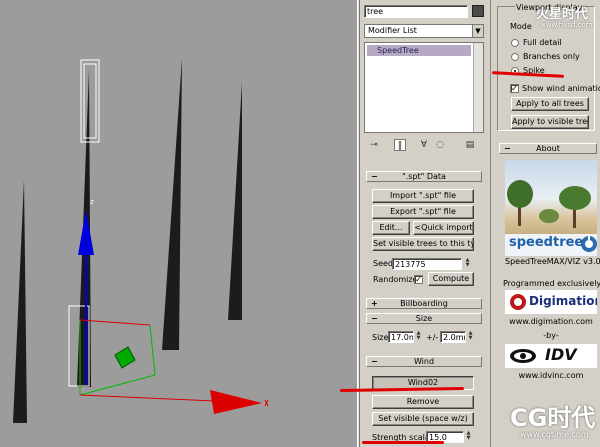 This screenshot has height=447, width=600. I want to click on speedtree-version: SpeedTreeMAX/VIZ v3.0, so click(552, 261).